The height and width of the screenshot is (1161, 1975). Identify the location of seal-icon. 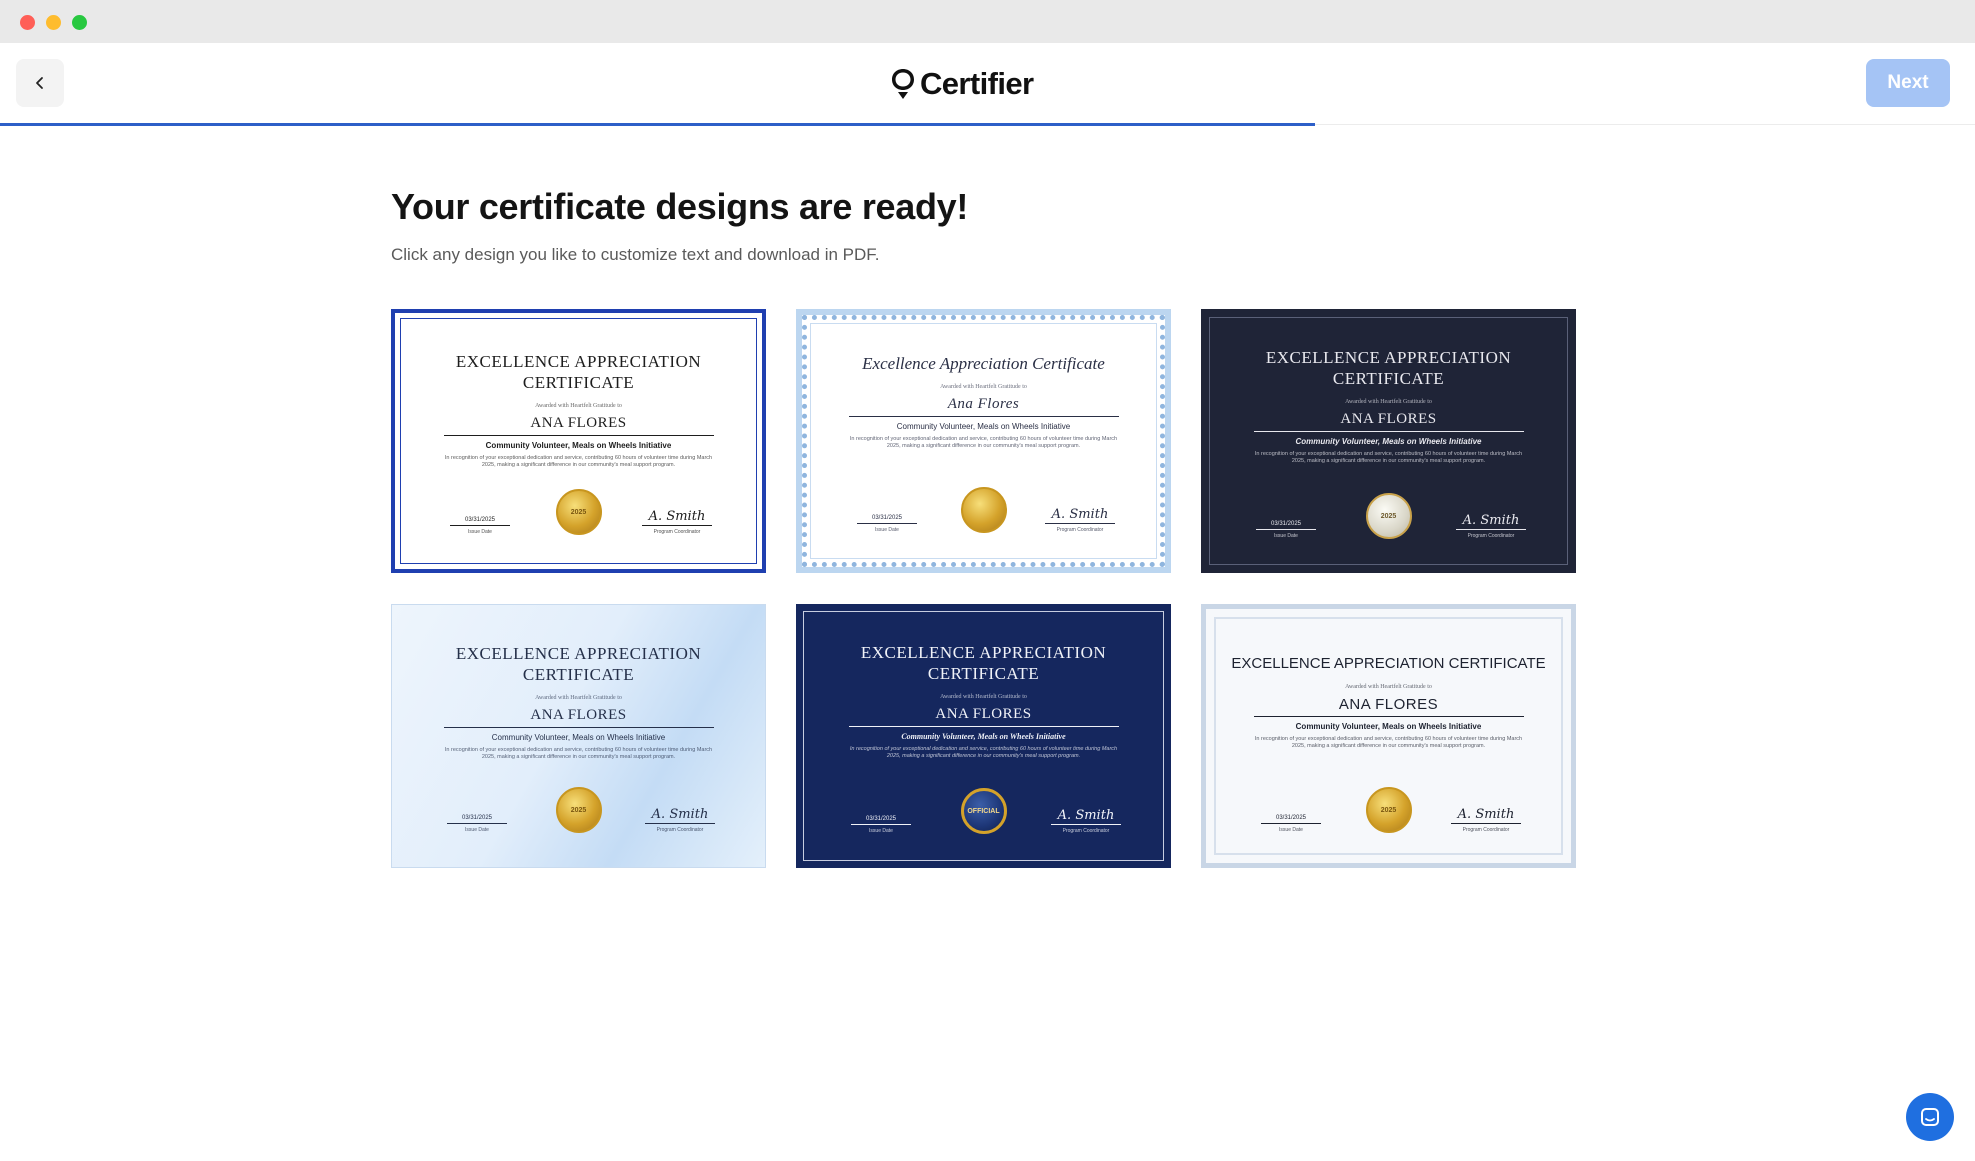
(983, 510).